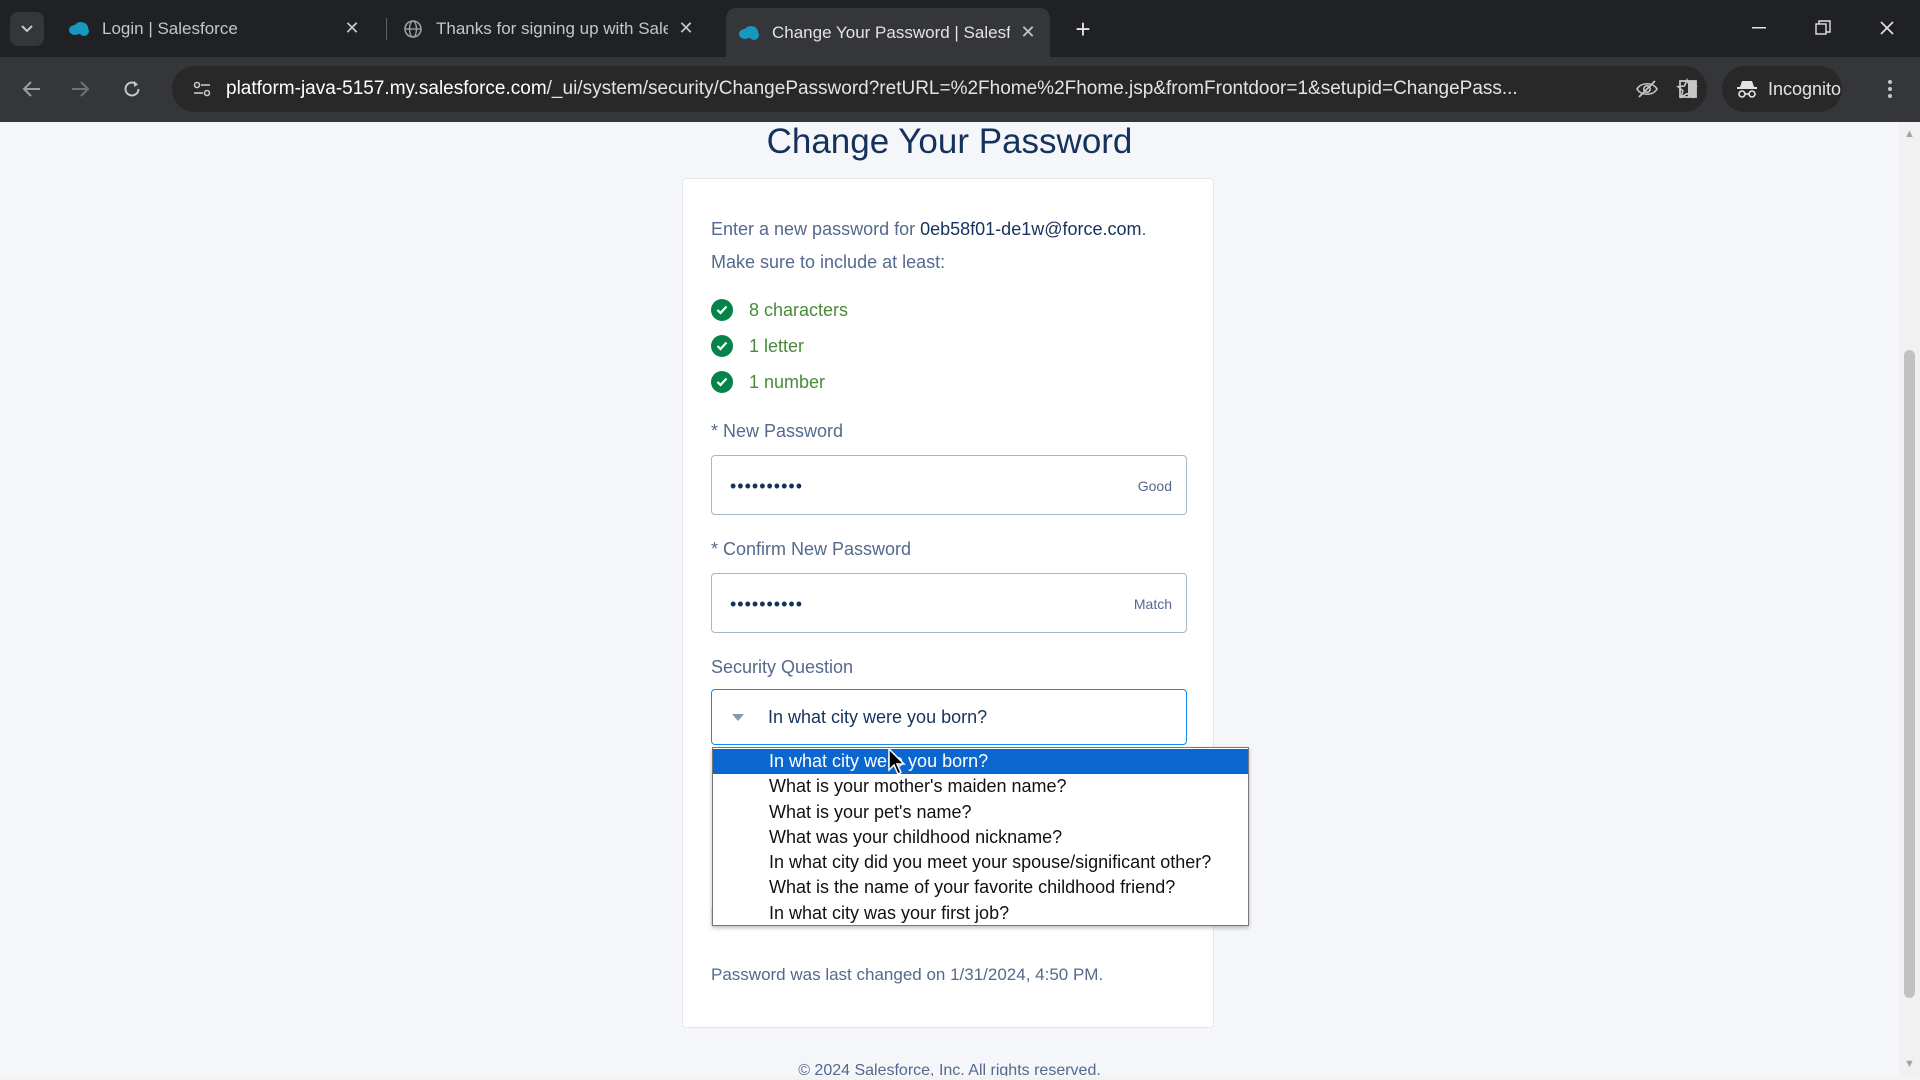 This screenshot has width=1920, height=1080. I want to click on tab-title: Thanks for signing up with Sale, so click(552, 28).